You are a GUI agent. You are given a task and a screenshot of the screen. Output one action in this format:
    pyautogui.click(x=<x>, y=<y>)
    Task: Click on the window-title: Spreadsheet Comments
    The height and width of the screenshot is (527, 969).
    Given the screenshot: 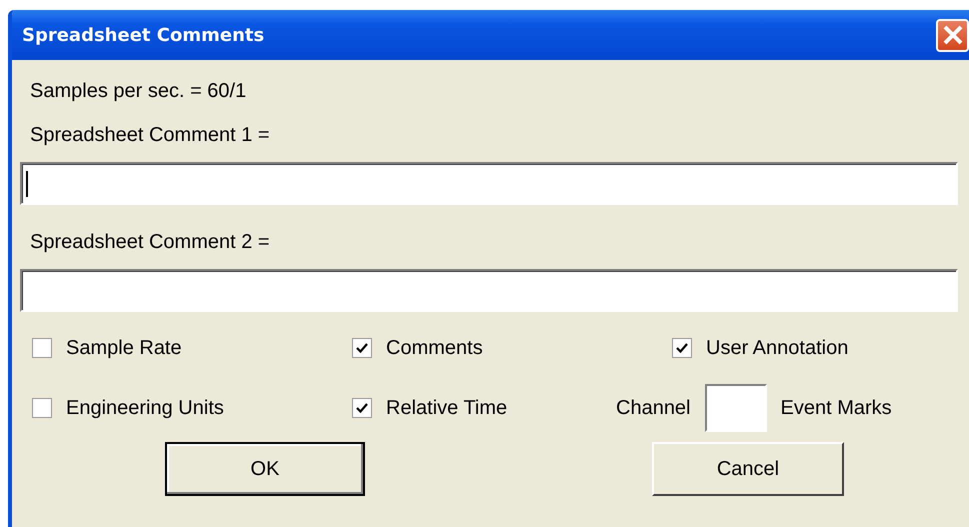 What is the action you would take?
    pyautogui.click(x=143, y=35)
    